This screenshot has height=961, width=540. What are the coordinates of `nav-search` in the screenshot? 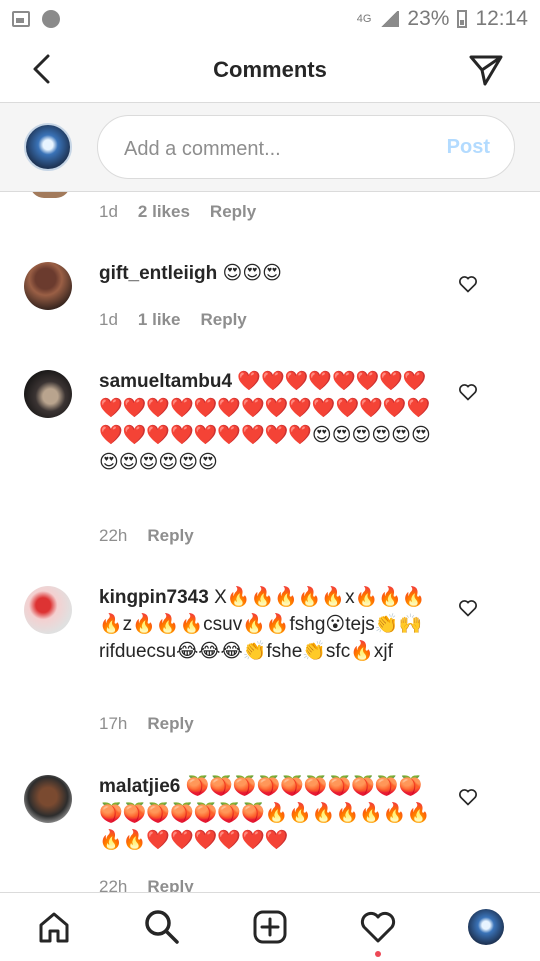 It's located at (162, 927).